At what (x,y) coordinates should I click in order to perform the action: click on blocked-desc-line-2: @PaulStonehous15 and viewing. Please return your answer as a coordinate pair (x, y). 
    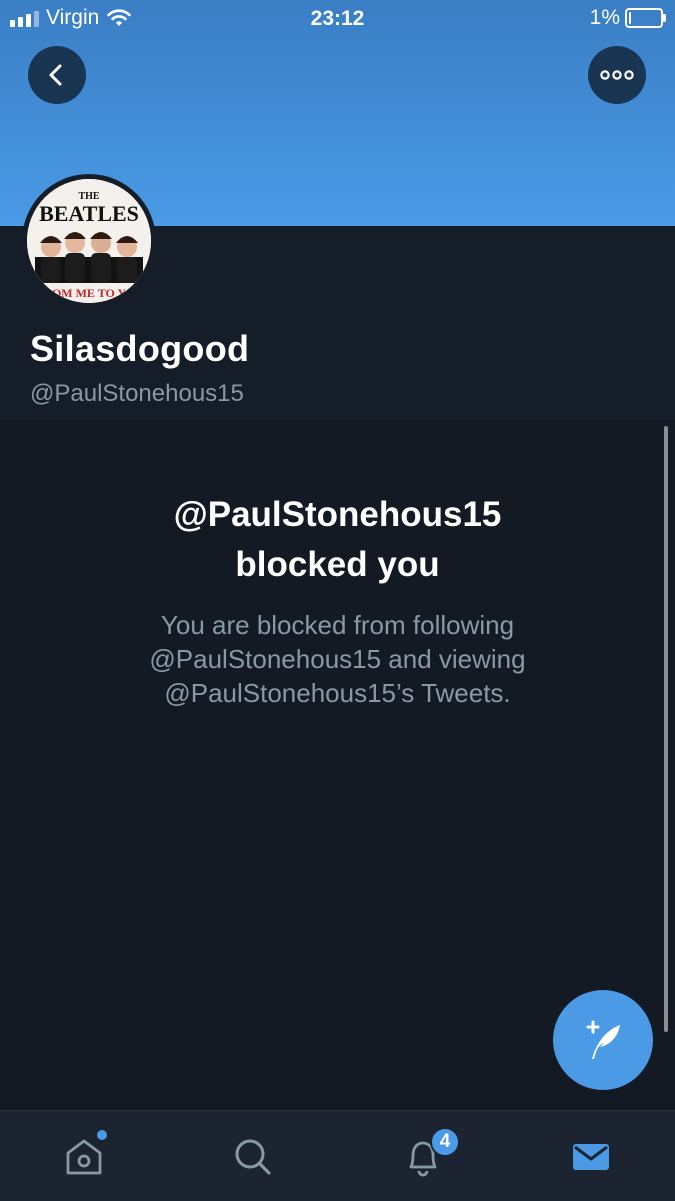
    Looking at the image, I should click on (337, 659).